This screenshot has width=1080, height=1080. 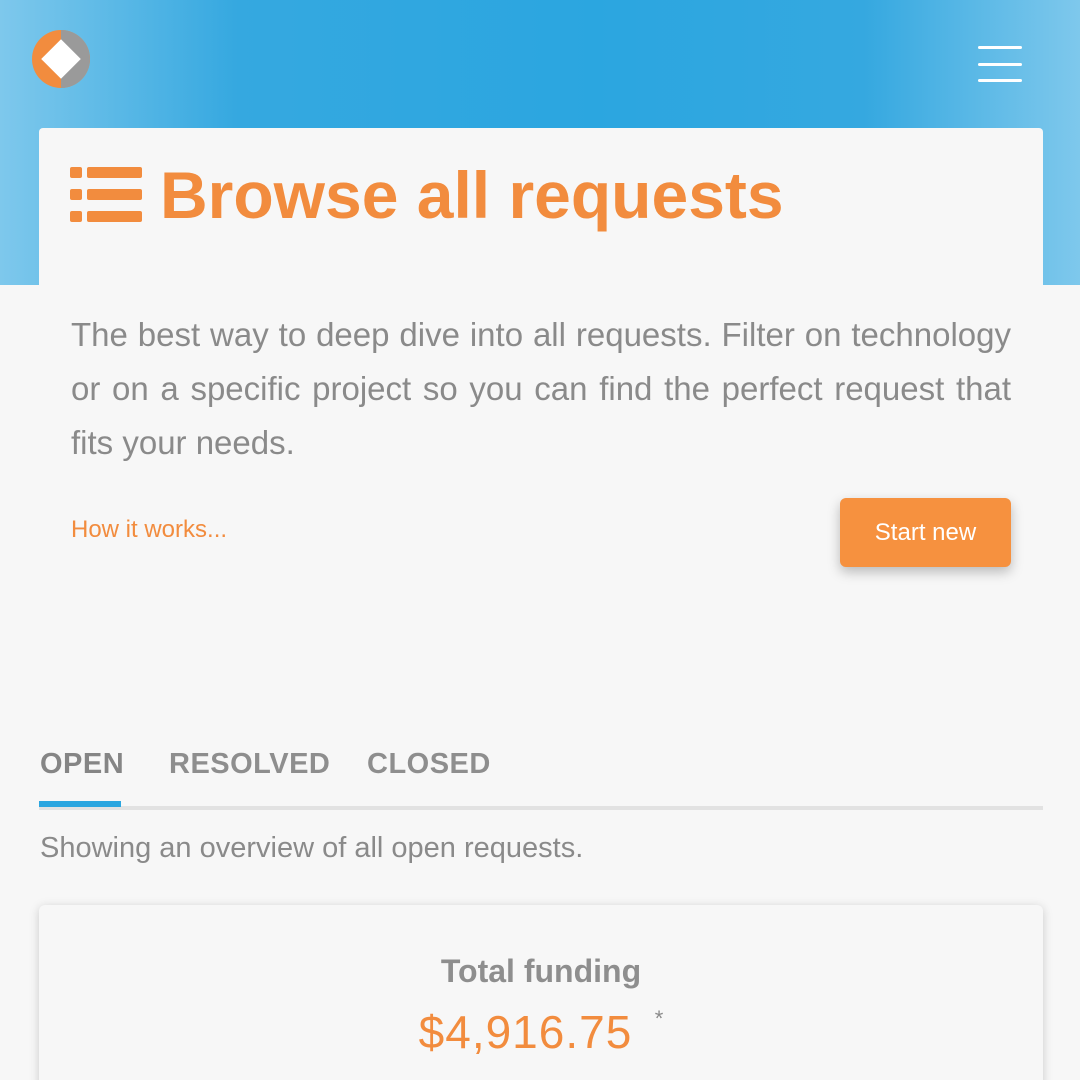 I want to click on total-funding-value-row: $4,916.75 *, so click(x=541, y=1032).